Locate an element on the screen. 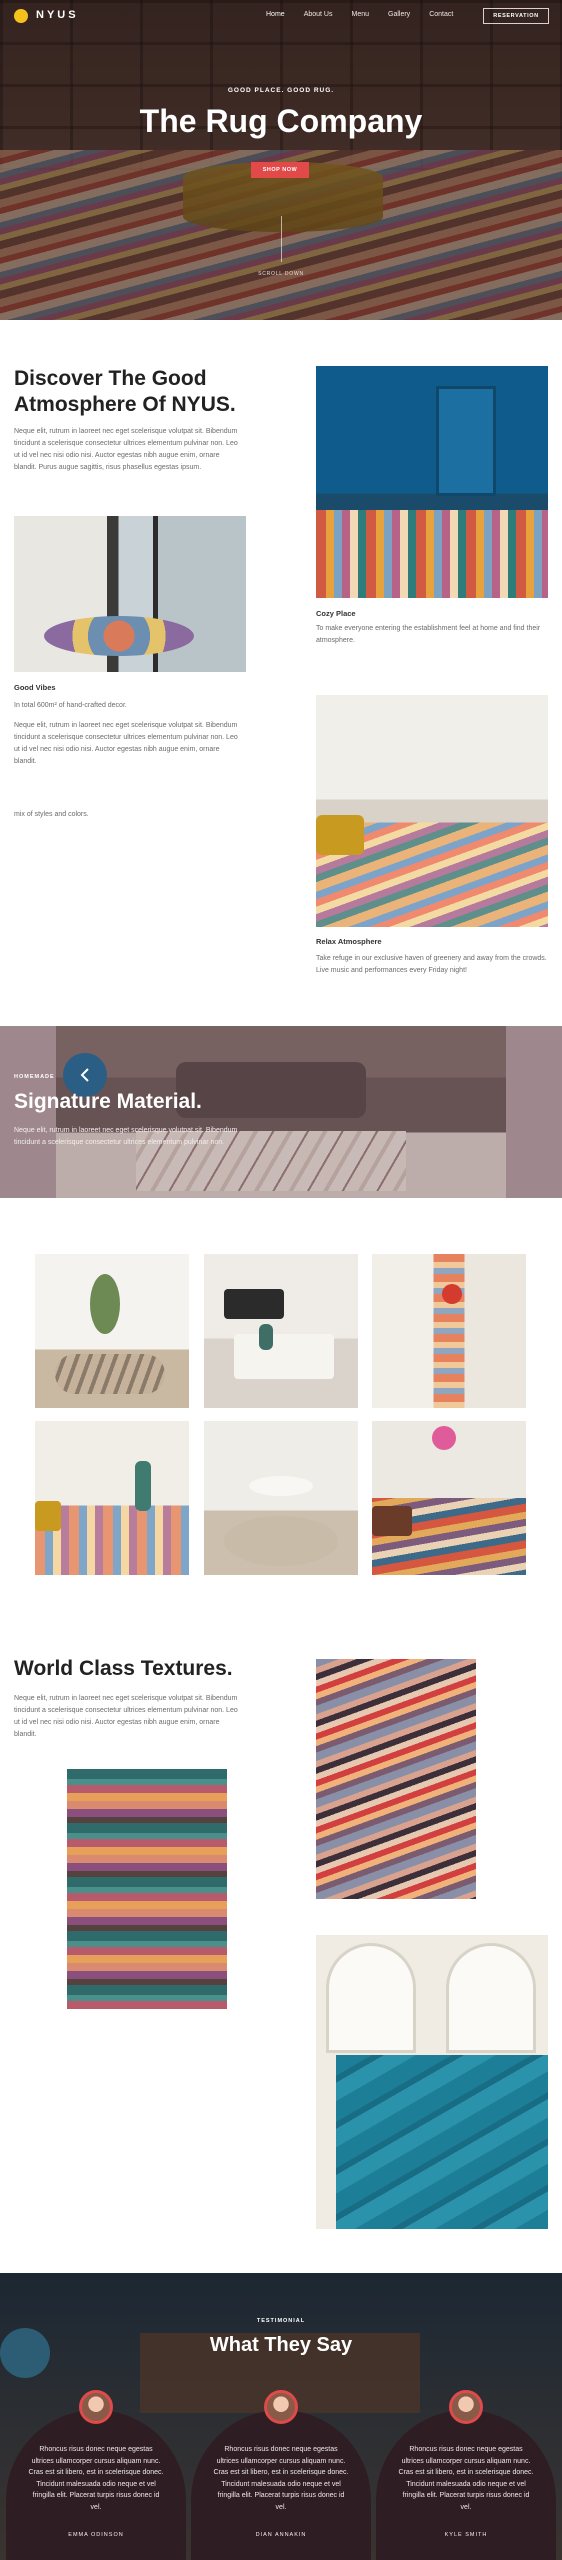  cozy-place-image is located at coordinates (432, 482).